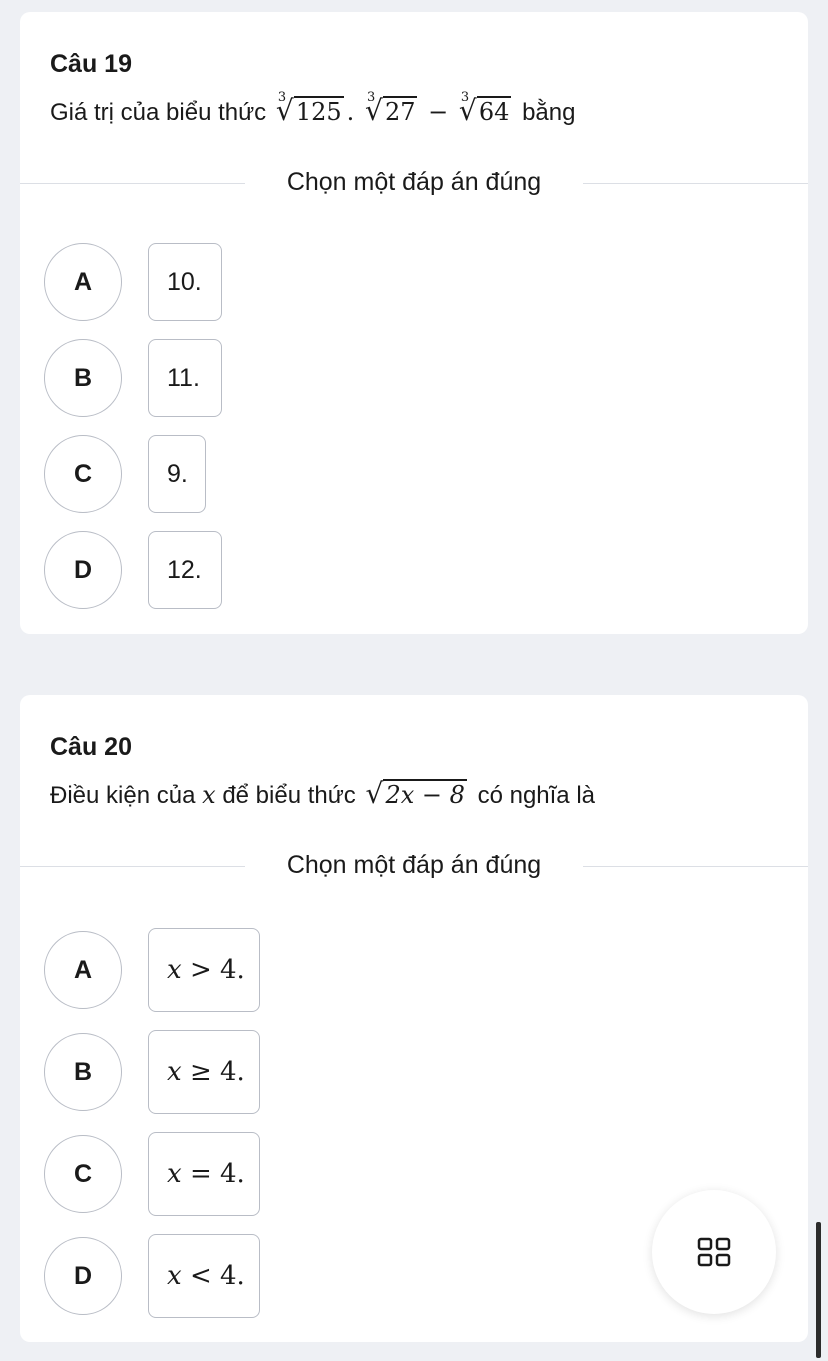  I want to click on prompt-text-after: bằng, so click(549, 112).